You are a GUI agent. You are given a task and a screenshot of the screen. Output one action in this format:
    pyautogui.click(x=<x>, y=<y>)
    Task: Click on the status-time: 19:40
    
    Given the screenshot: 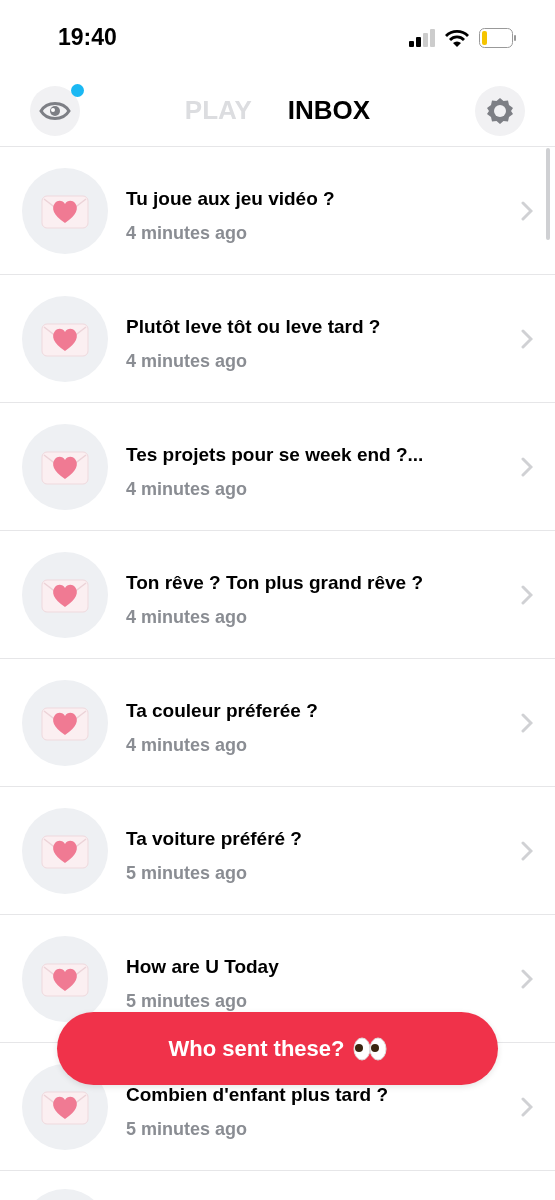 What is the action you would take?
    pyautogui.click(x=87, y=37)
    